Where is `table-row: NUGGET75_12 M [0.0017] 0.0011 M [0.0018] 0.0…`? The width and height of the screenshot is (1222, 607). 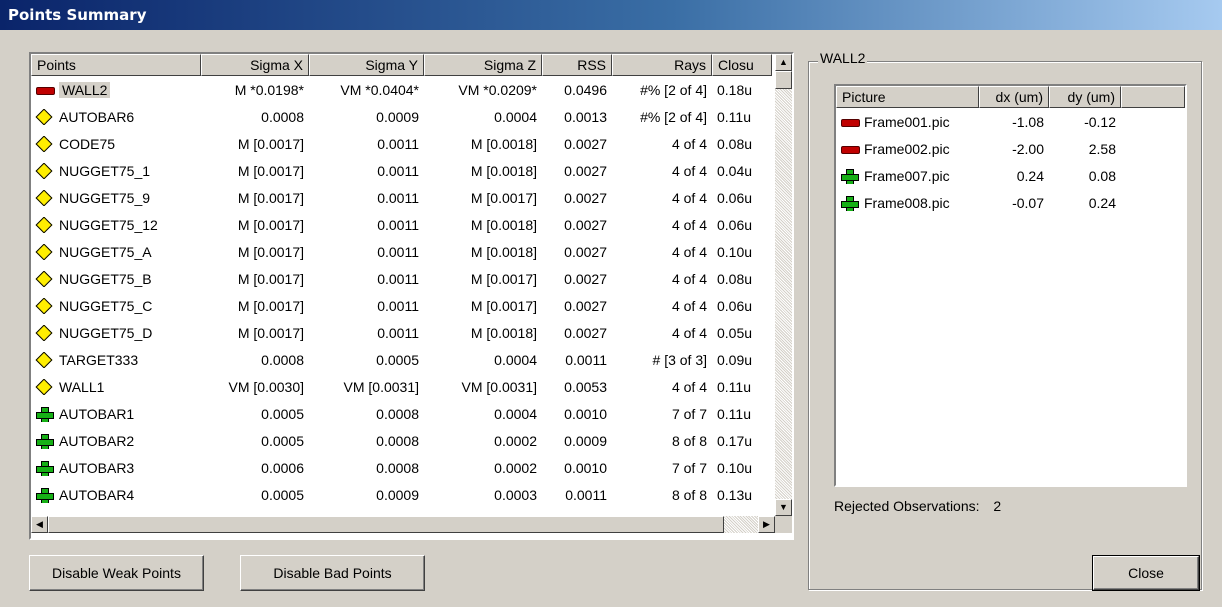
table-row: NUGGET75_12 M [0.0017] 0.0011 M [0.0018] 0.0… is located at coordinates (401, 224).